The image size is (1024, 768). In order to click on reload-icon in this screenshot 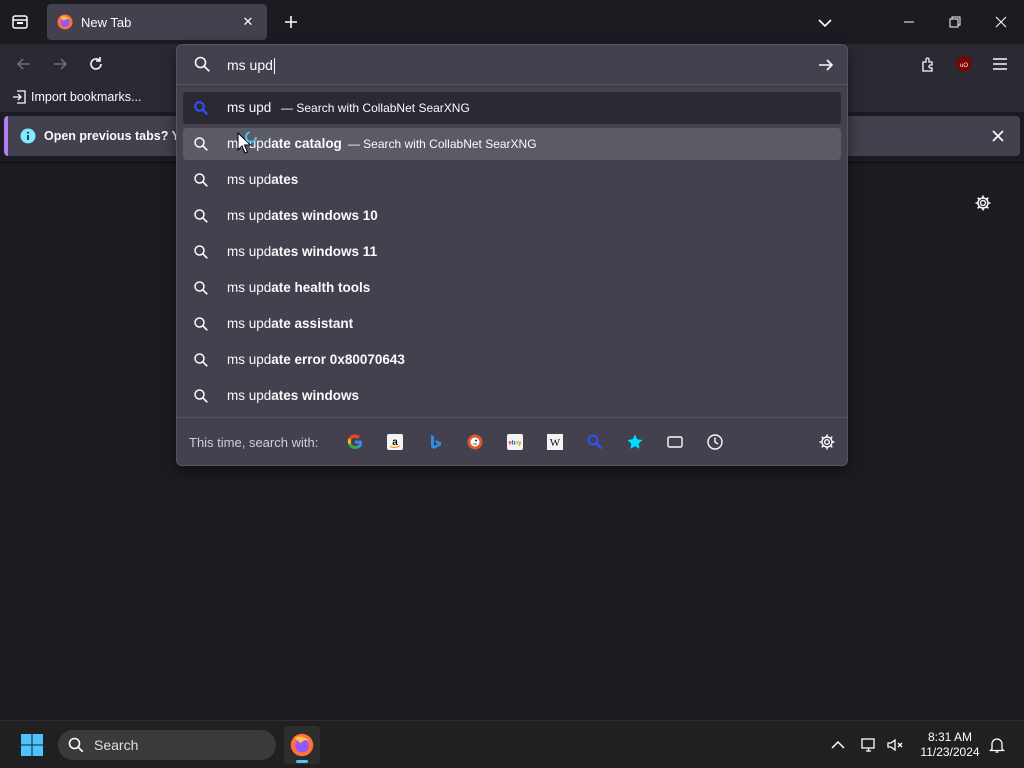, I will do `click(96, 64)`.